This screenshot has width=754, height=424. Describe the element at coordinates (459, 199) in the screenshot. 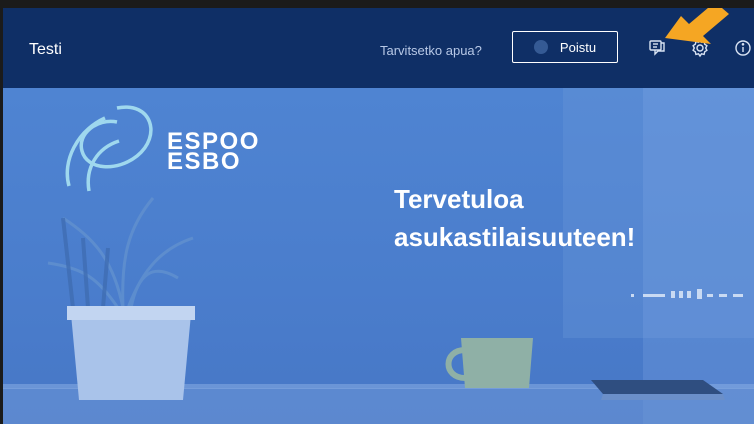

I see `headline-line-1: Tervetuloa` at that location.